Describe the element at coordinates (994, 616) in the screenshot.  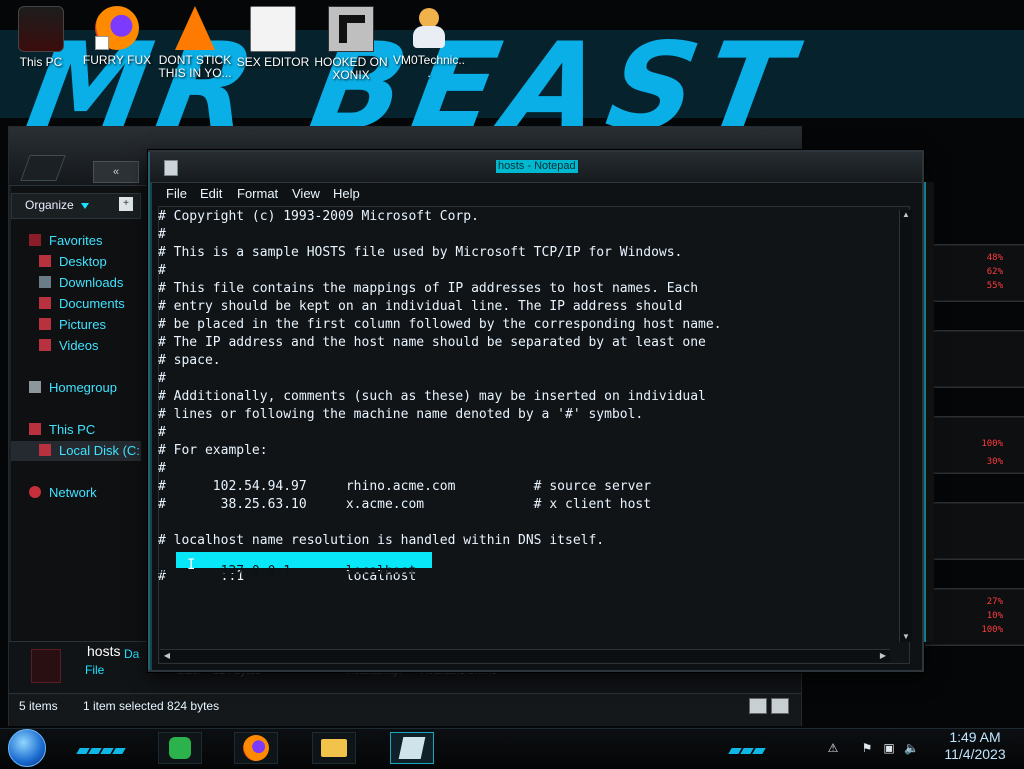
I see `hud-value: 10%` at that location.